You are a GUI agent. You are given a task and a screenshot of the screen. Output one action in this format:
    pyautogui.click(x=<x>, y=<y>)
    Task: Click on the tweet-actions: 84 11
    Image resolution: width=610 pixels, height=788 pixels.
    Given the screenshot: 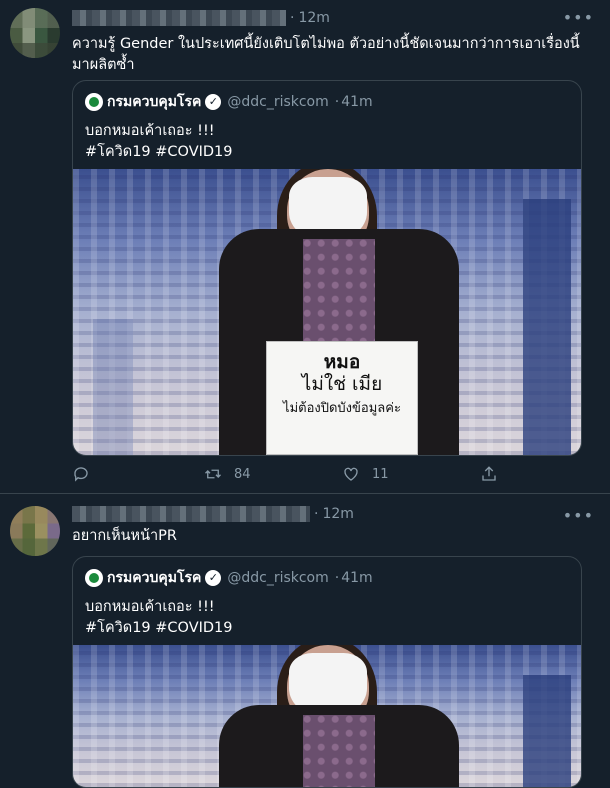 What is the action you would take?
    pyautogui.click(x=332, y=476)
    